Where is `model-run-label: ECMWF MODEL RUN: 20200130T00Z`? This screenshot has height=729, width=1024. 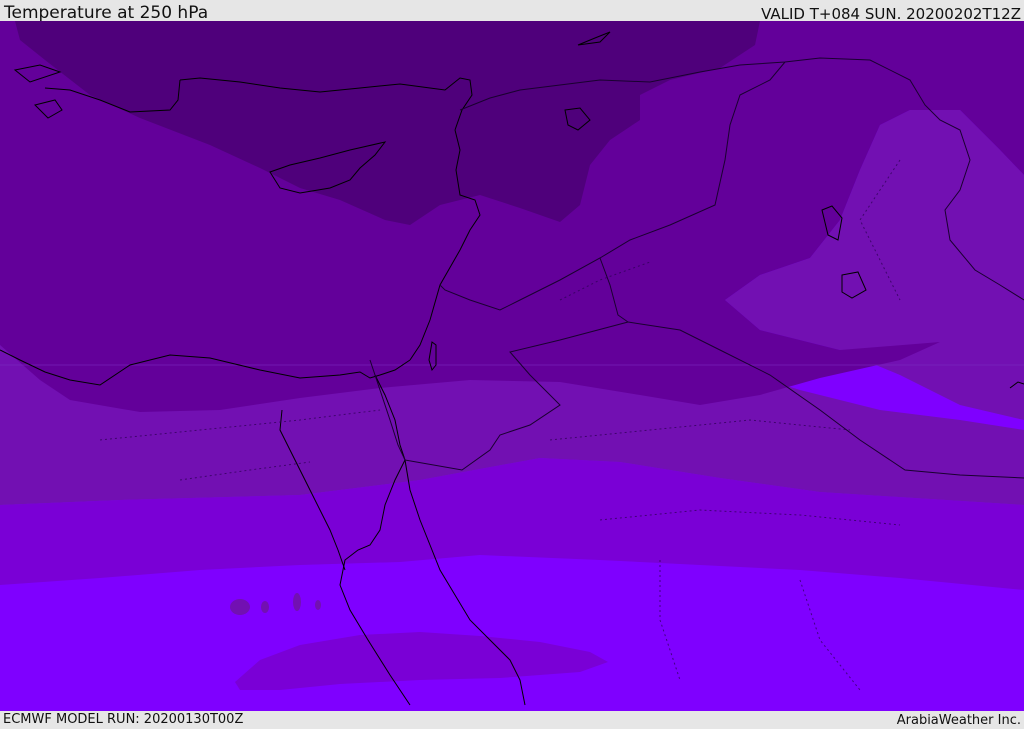 model-run-label: ECMWF MODEL RUN: 20200130T00Z is located at coordinates (123, 719).